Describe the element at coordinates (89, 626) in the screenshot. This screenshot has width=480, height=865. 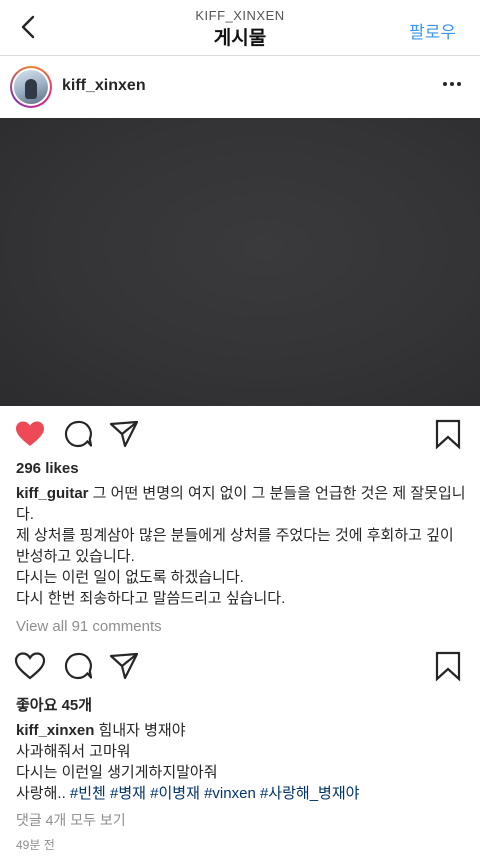
I see `view-all-comments-link: View all 91 comments` at that location.